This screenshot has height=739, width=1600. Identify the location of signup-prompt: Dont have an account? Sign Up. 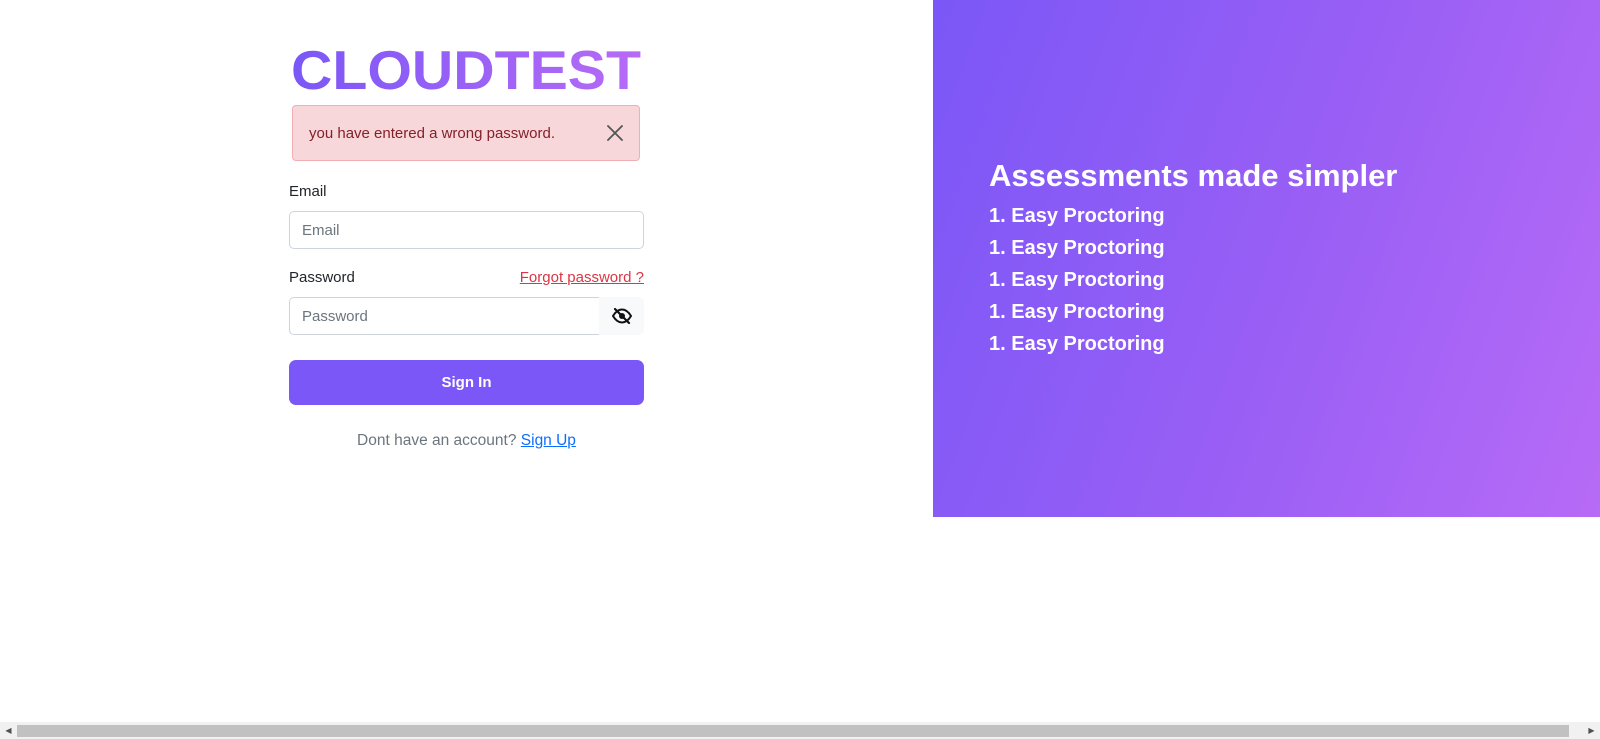
(466, 441).